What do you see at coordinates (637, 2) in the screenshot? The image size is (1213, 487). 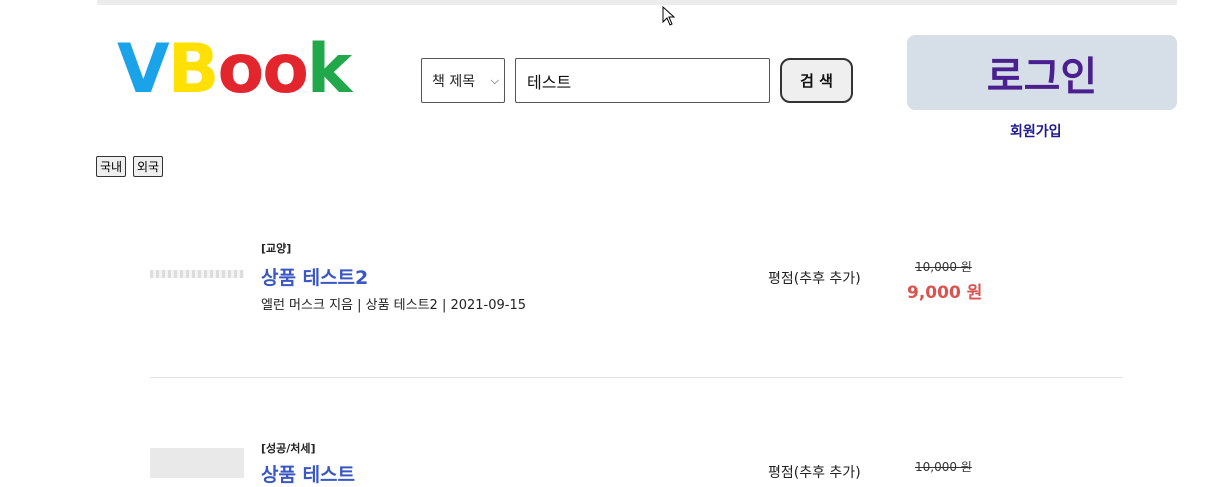 I see `top-bar` at bounding box center [637, 2].